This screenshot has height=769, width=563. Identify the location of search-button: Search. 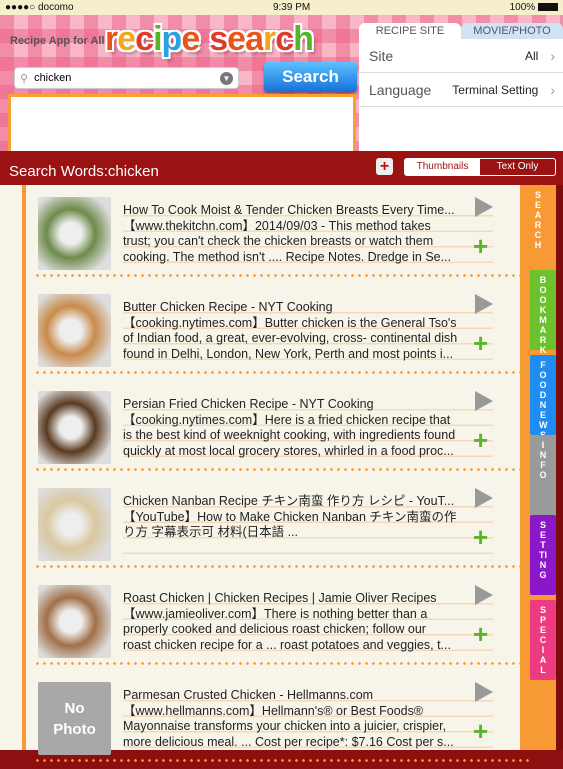
(310, 77).